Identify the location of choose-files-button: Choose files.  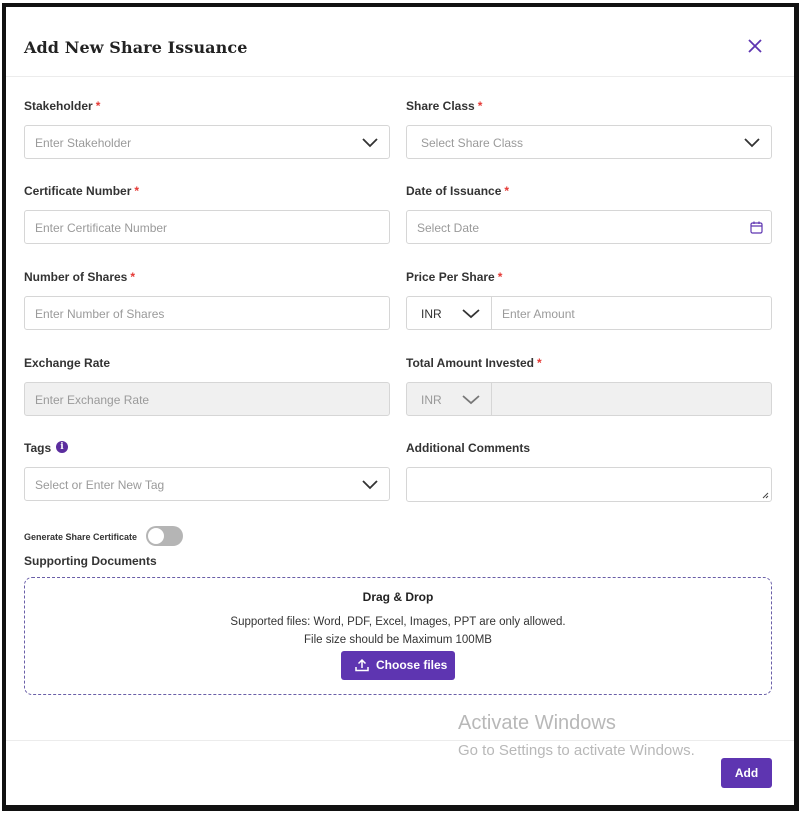
(398, 665).